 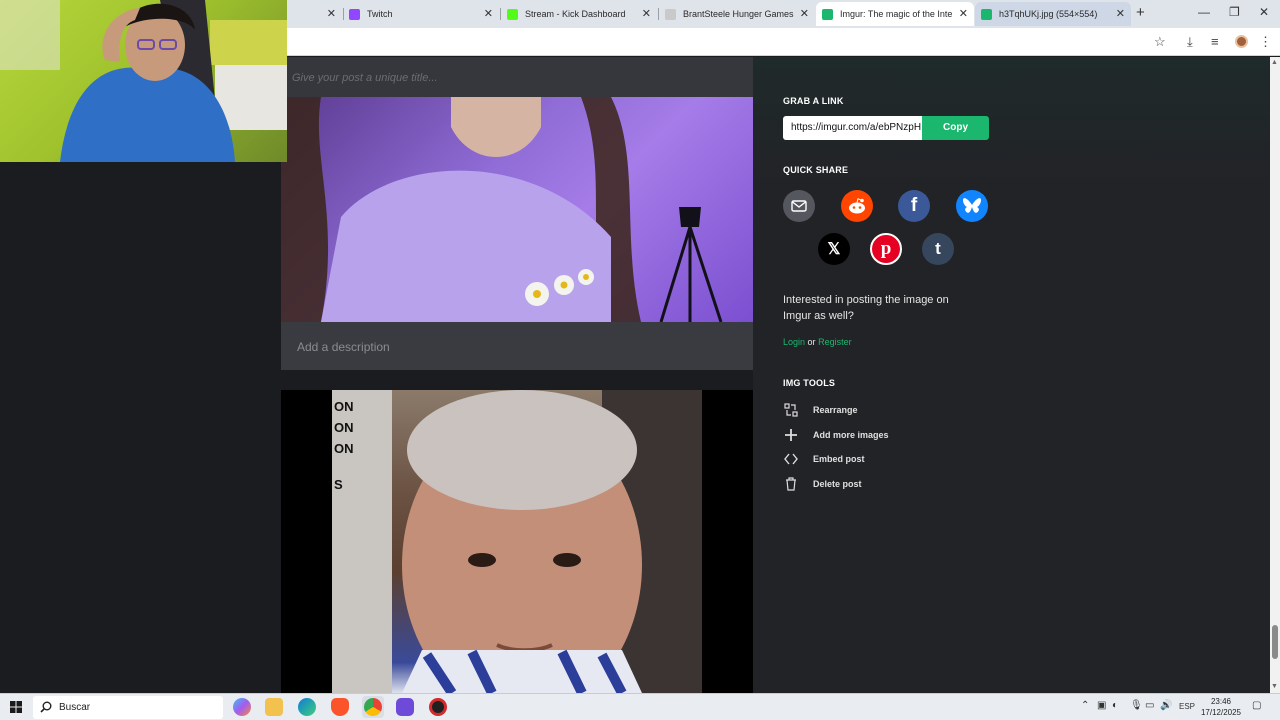 I want to click on trash-icon, so click(x=791, y=484).